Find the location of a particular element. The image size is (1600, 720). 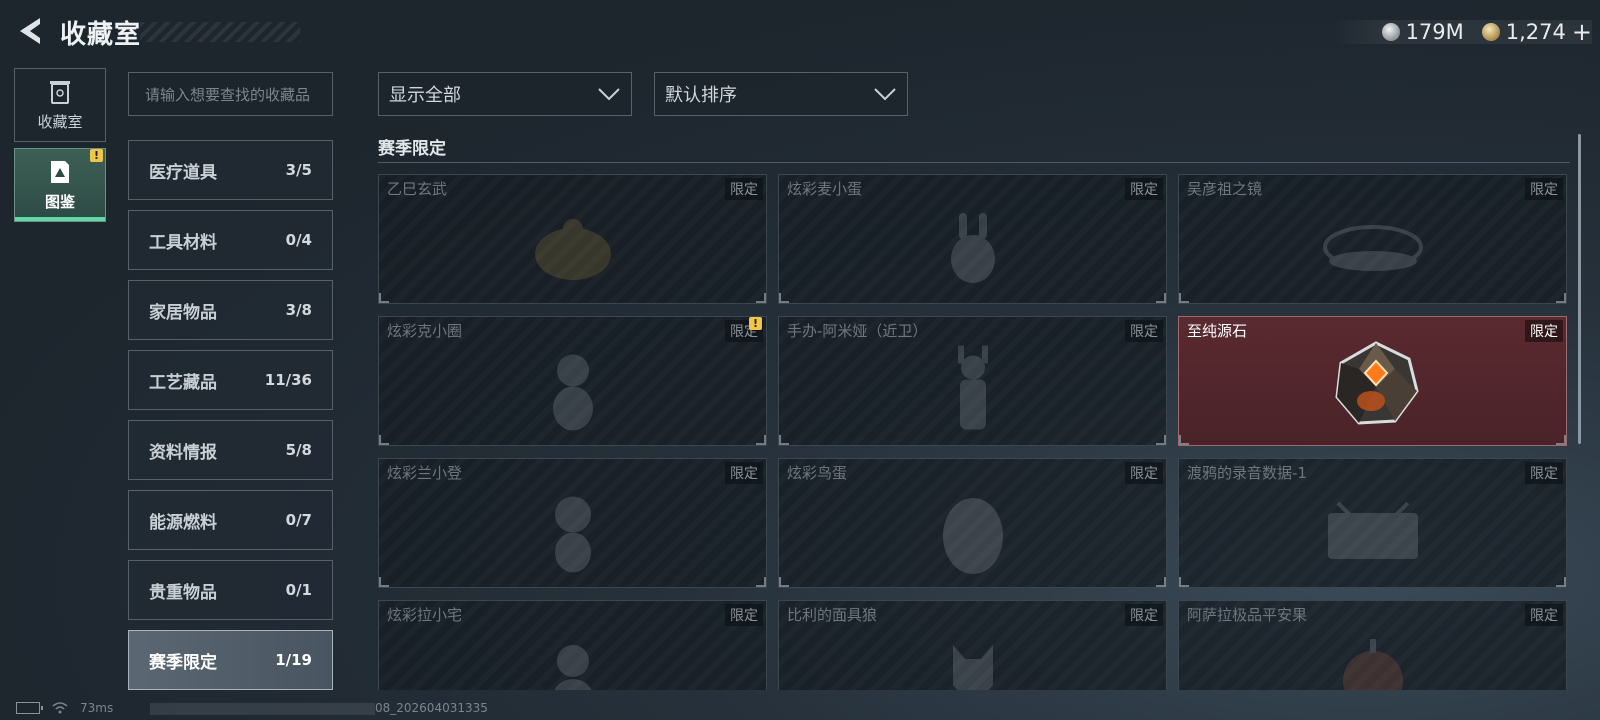

category-crafts: 工艺藏品 11/36 is located at coordinates (230, 380).